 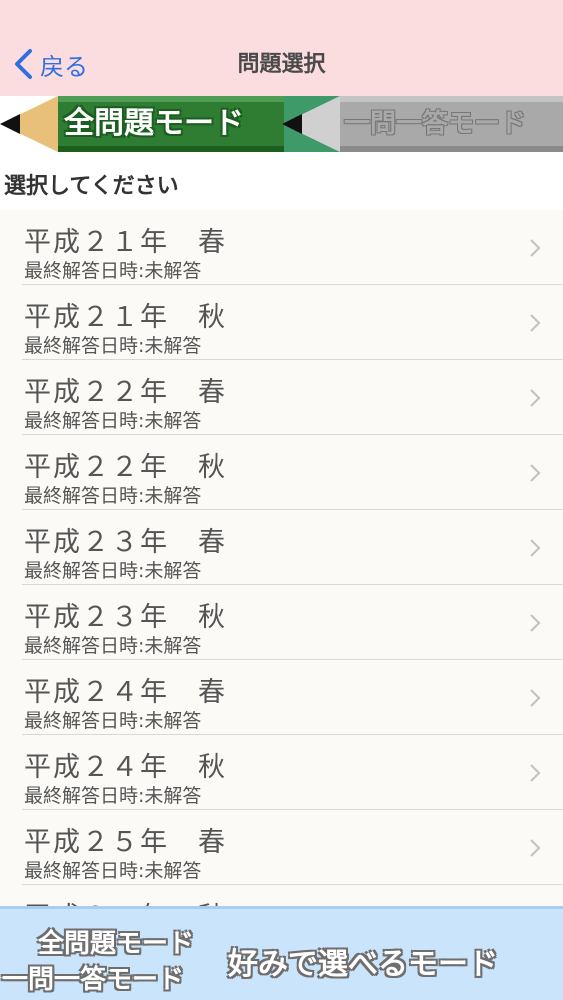 What do you see at coordinates (281, 472) in the screenshot?
I see `list-item: 平成２２年 秋 最終解答日時:未解答` at bounding box center [281, 472].